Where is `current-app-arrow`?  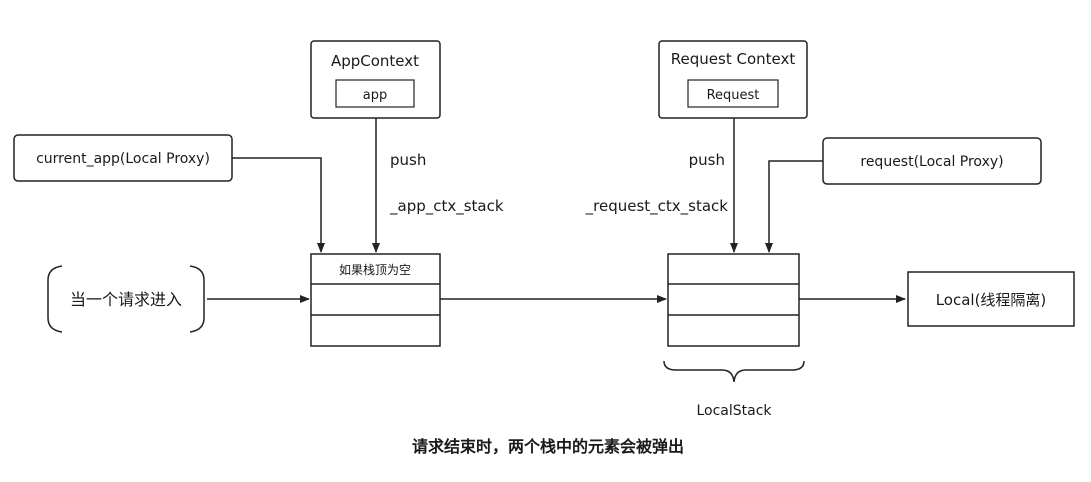
current-app-arrow is located at coordinates (278, 205).